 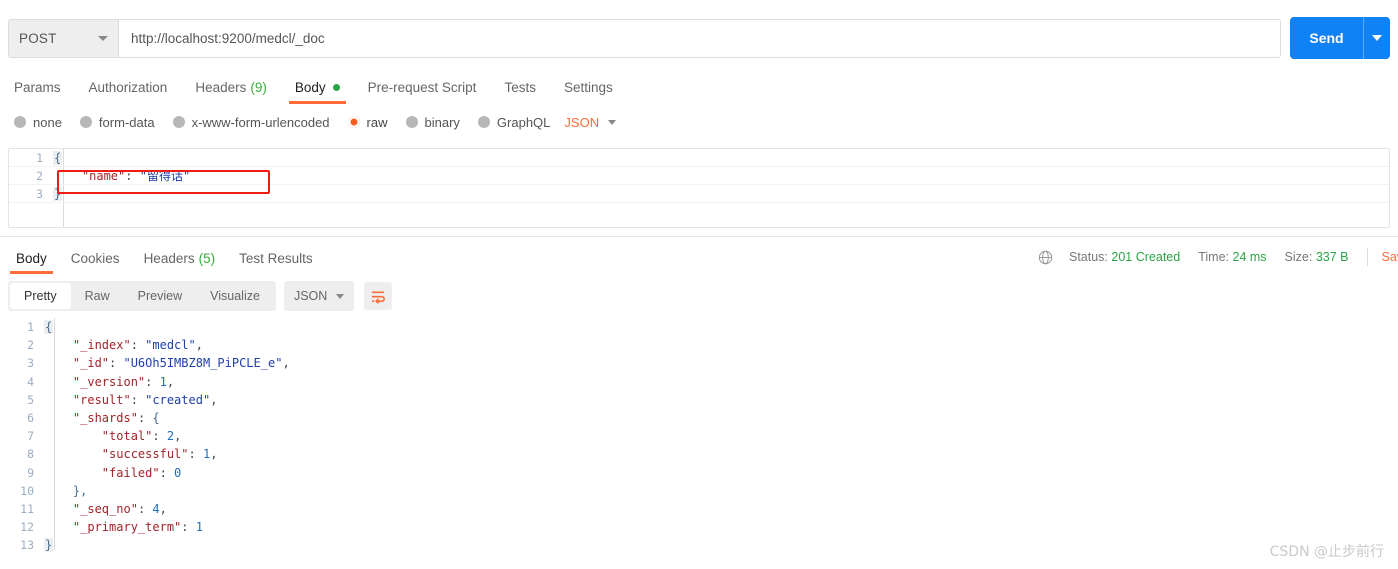 What do you see at coordinates (141, 472) in the screenshot?
I see `code-text: "failed": 0` at bounding box center [141, 472].